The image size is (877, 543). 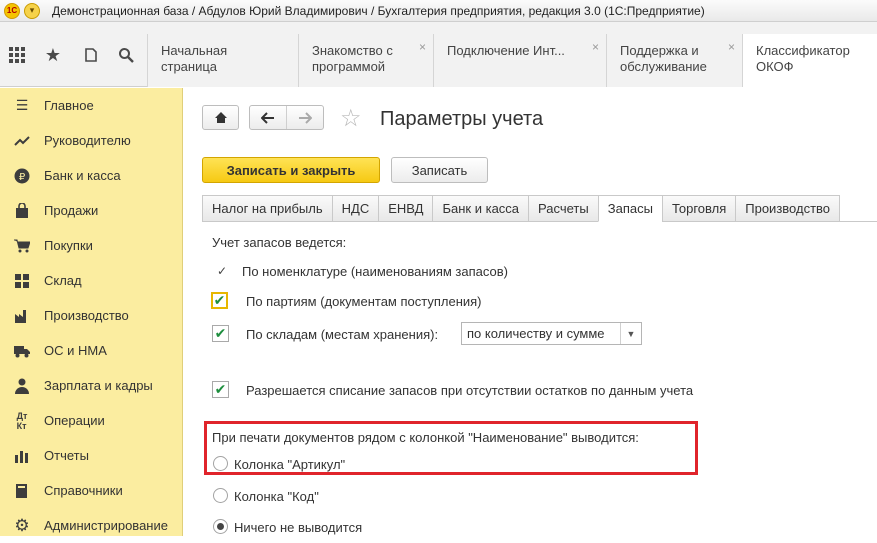 What do you see at coordinates (91, 280) in the screenshot?
I see `sidebar-item-warehouse: Склад` at bounding box center [91, 280].